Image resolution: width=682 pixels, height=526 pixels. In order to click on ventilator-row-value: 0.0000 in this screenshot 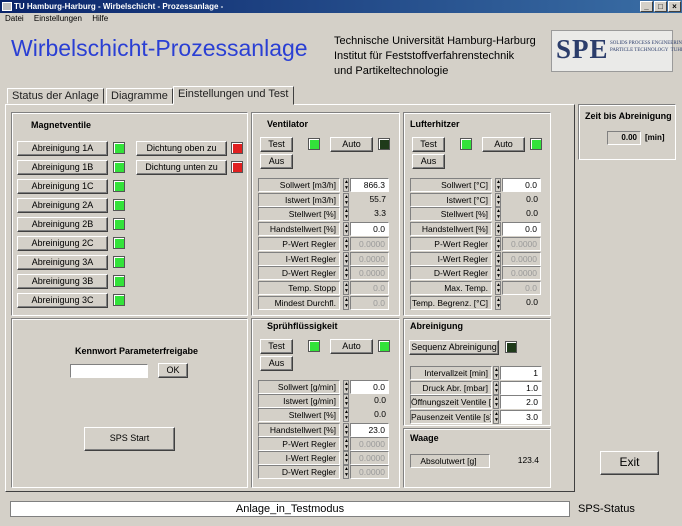, I will do `click(369, 273)`.